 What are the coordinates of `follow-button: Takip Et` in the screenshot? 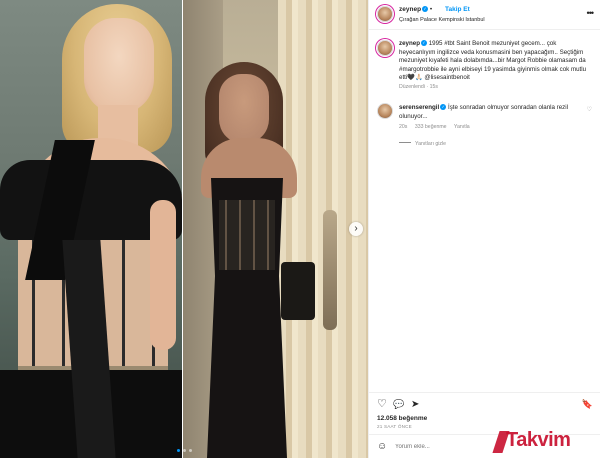 It's located at (457, 9).